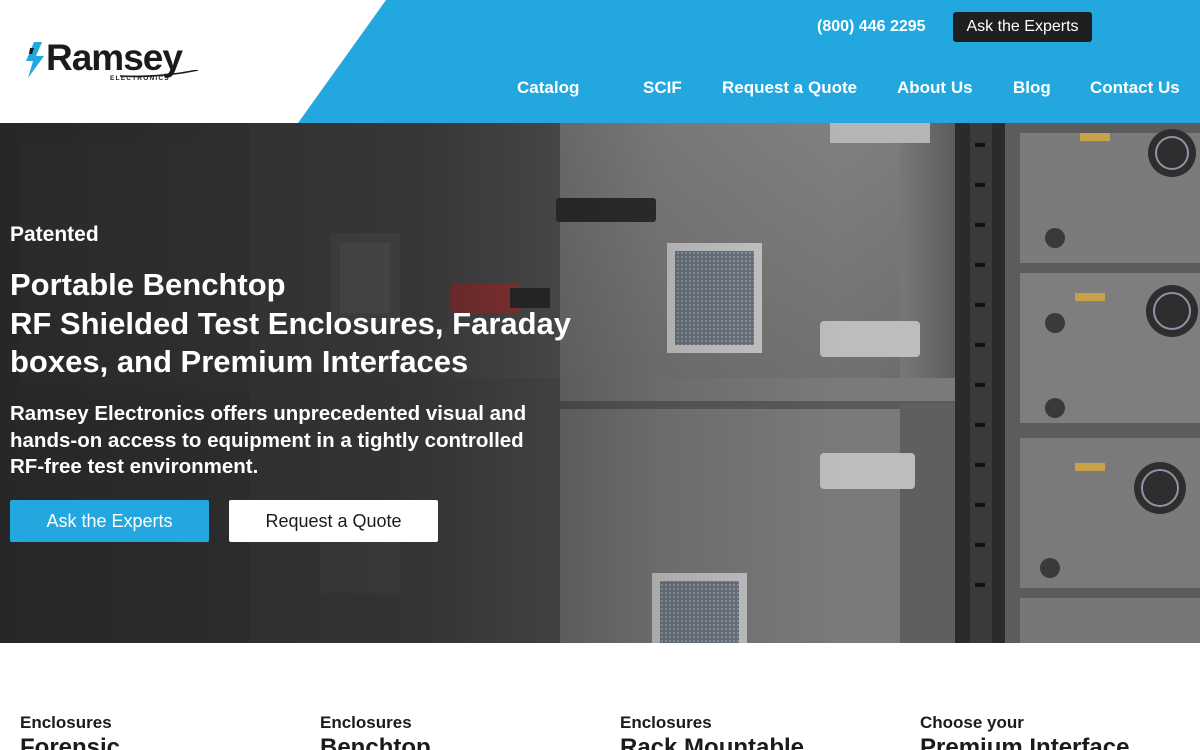 The image size is (1200, 750). What do you see at coordinates (548, 88) in the screenshot?
I see `nav-item-catalog: Catalog` at bounding box center [548, 88].